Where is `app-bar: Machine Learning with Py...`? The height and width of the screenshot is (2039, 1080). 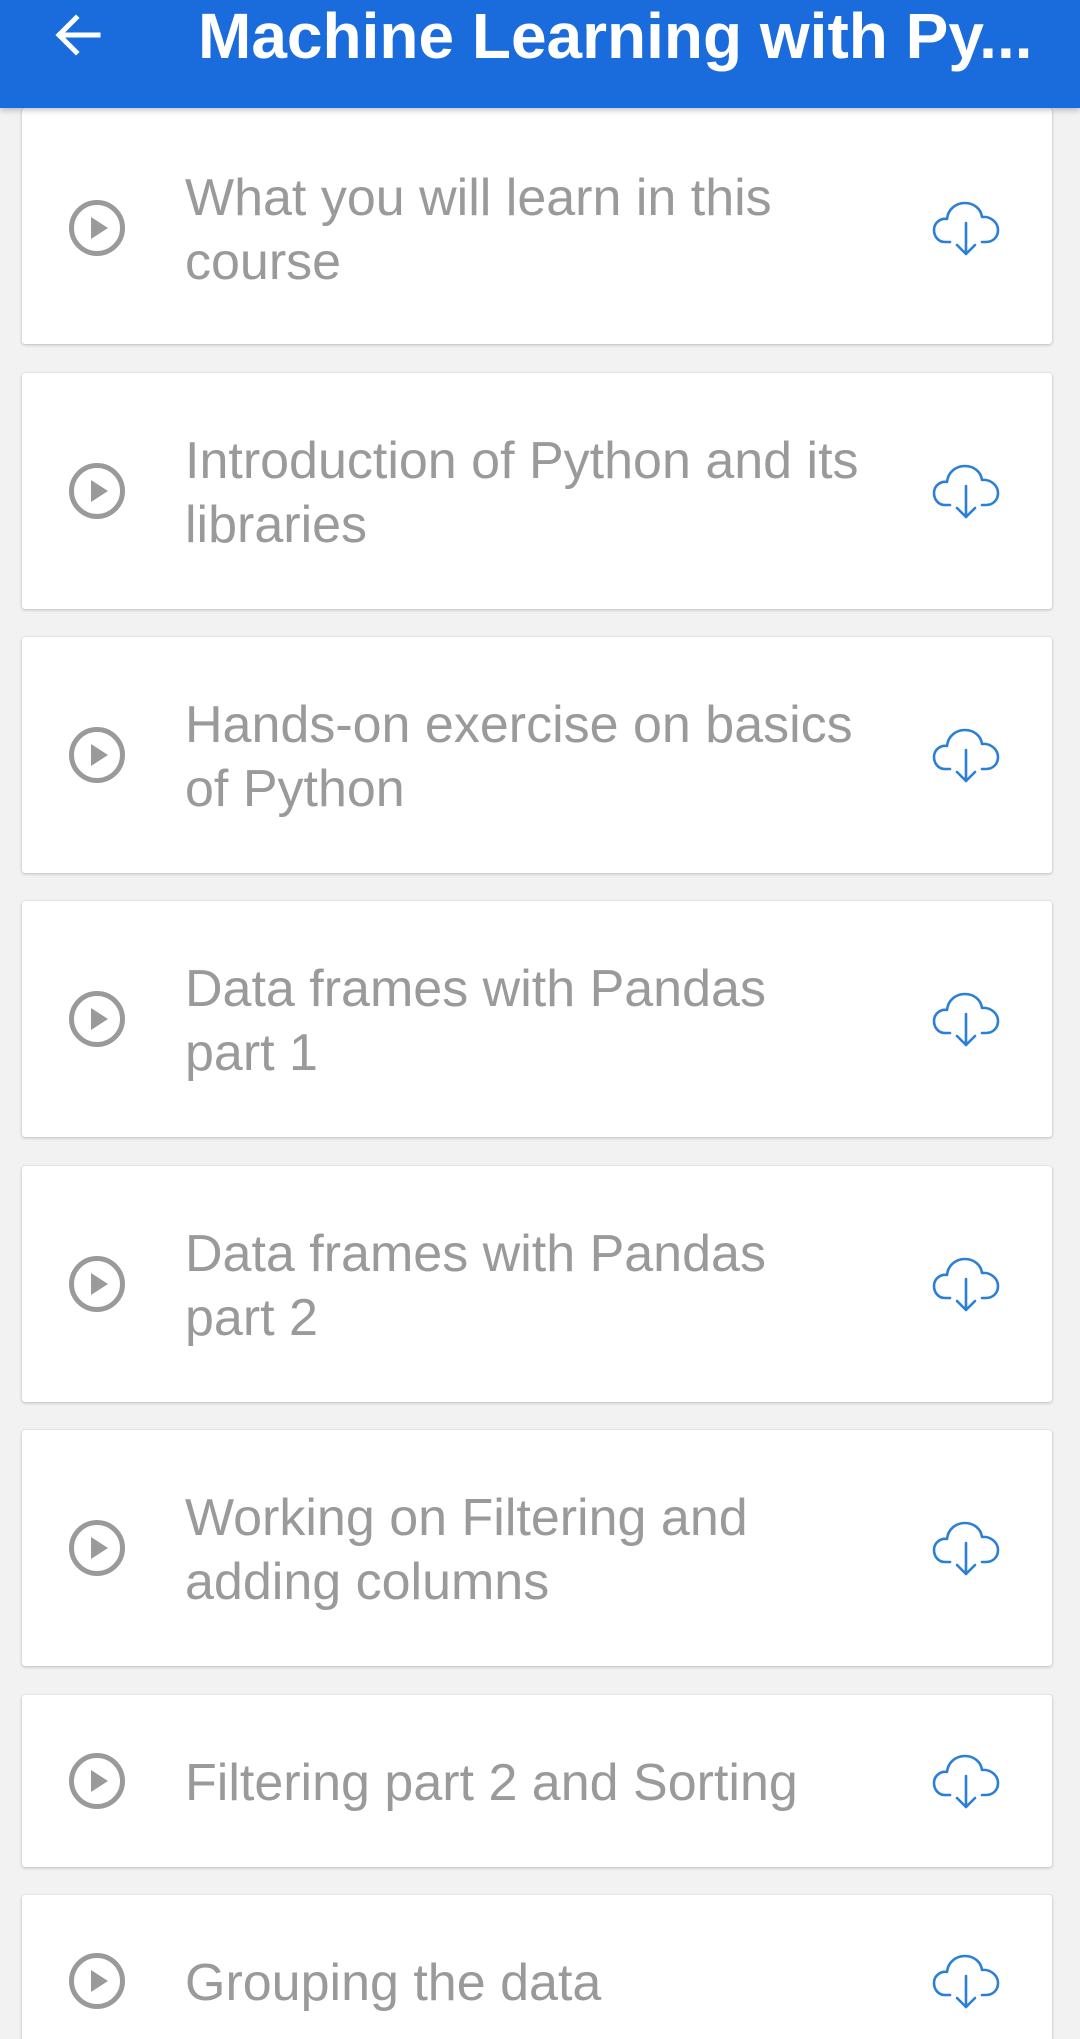
app-bar: Machine Learning with Py... is located at coordinates (540, 54).